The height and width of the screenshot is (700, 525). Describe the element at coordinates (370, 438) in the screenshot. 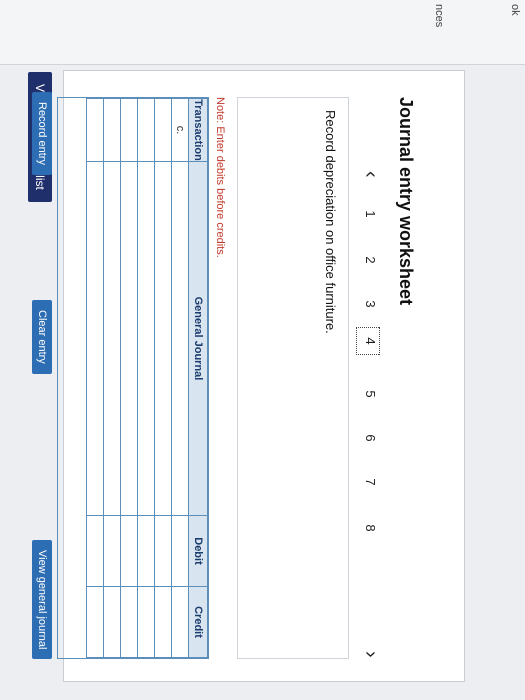

I see `page-6: 6` at that location.